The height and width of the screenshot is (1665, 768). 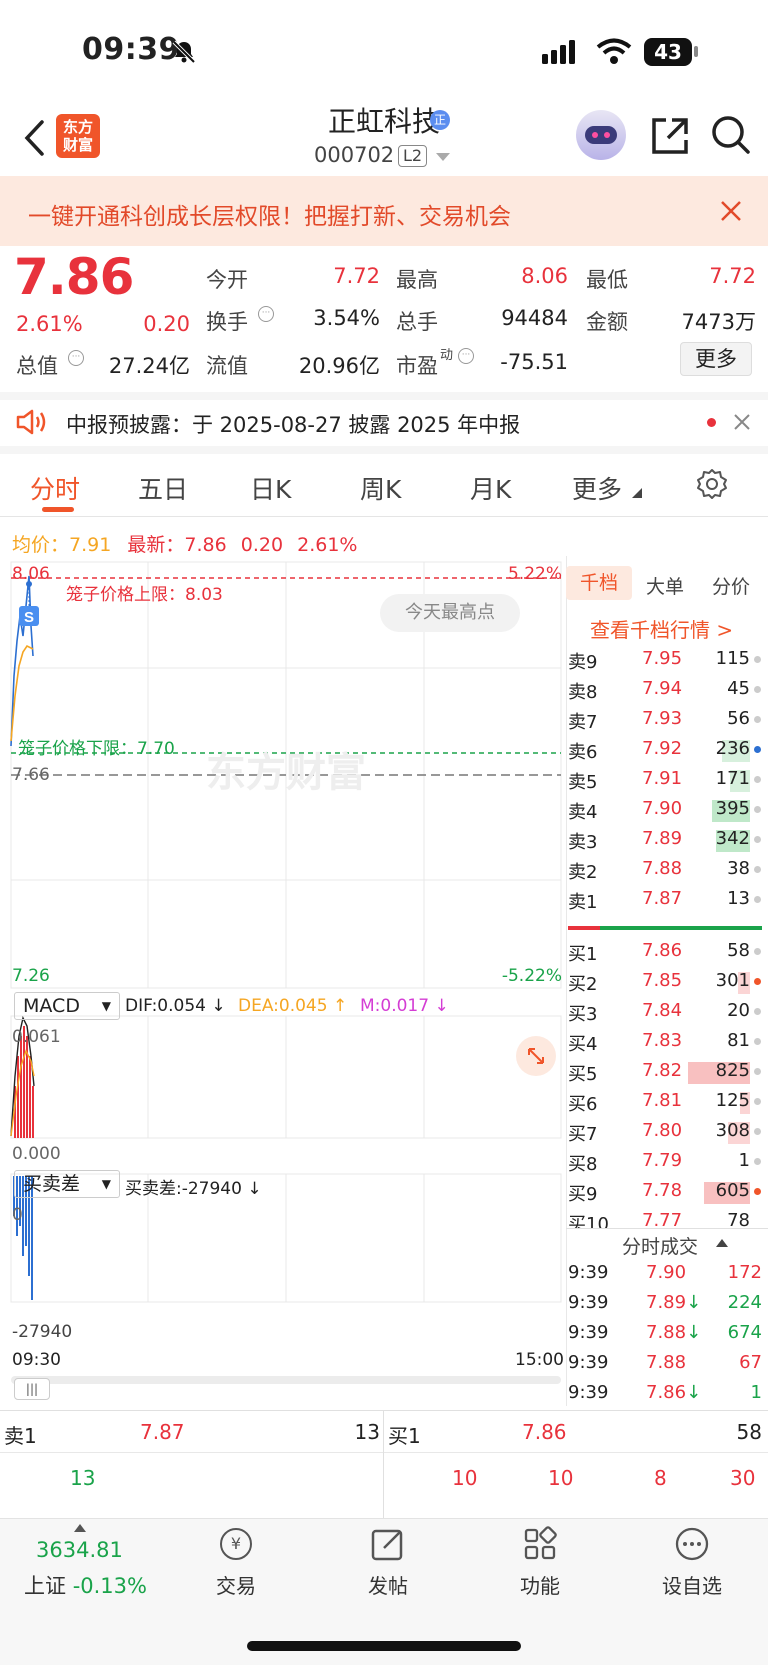 I want to click on notice-text: 中报预披露：于 2025-08-27 披露 2025 年中报, so click(x=293, y=424).